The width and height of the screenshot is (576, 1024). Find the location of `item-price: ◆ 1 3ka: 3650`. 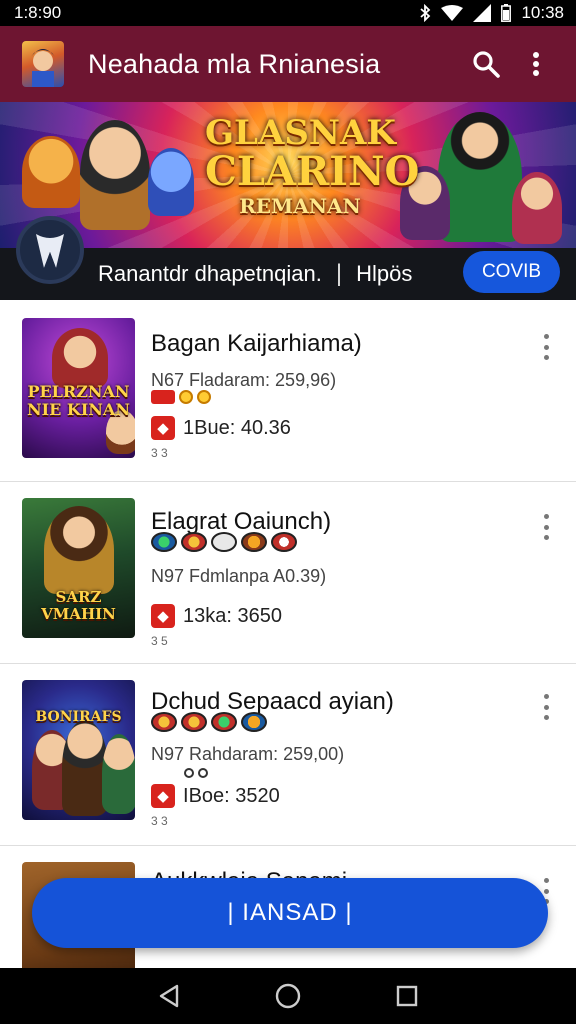

item-price: ◆ 1 3ka: 3650 is located at coordinates (216, 616).